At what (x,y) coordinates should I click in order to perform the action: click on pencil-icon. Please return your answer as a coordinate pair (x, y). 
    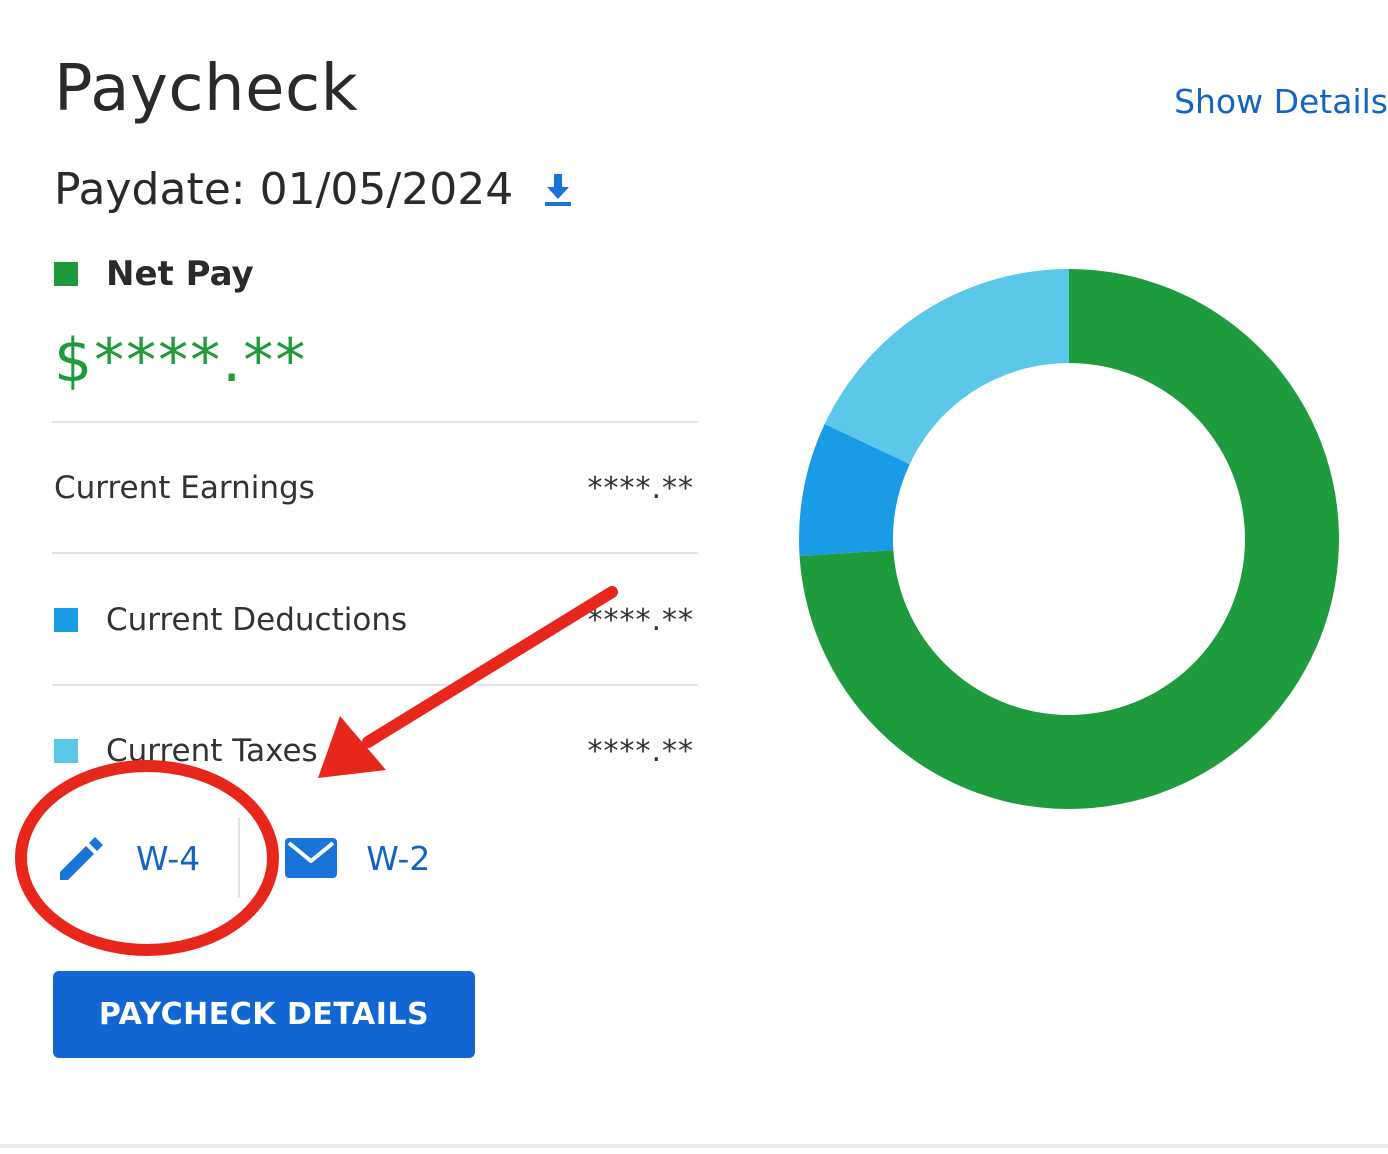
    Looking at the image, I should click on (80, 858).